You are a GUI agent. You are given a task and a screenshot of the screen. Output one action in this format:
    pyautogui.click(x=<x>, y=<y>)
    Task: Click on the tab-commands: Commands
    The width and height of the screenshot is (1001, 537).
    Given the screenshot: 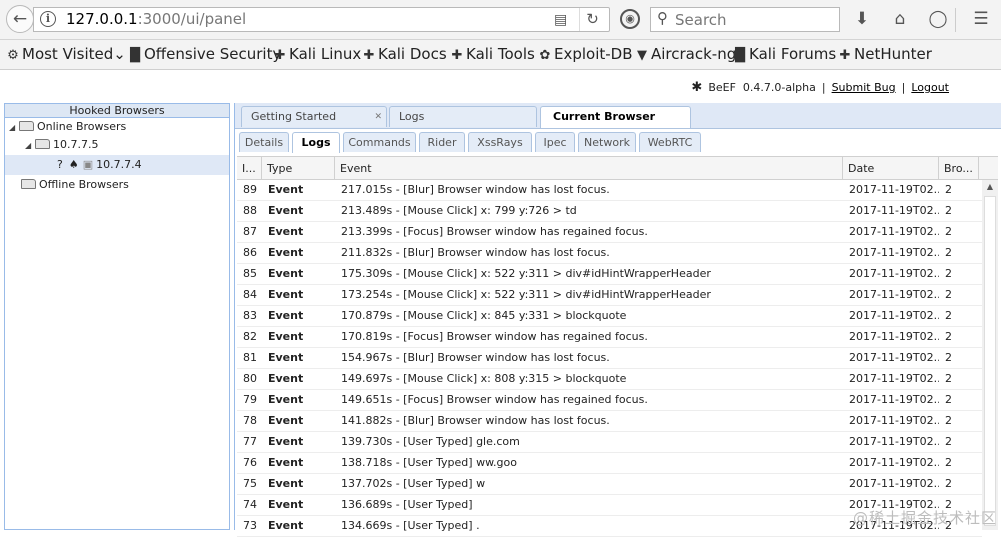 What is the action you would take?
    pyautogui.click(x=379, y=142)
    